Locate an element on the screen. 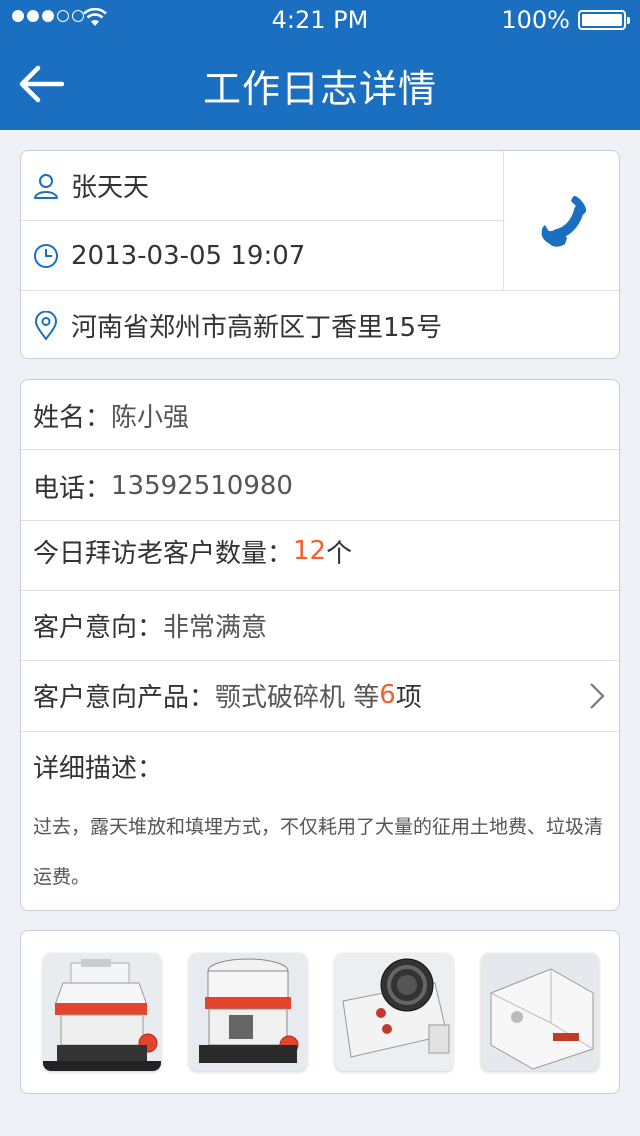 The image size is (640, 1136). intent-label: 客户意向： is located at coordinates (98, 627).